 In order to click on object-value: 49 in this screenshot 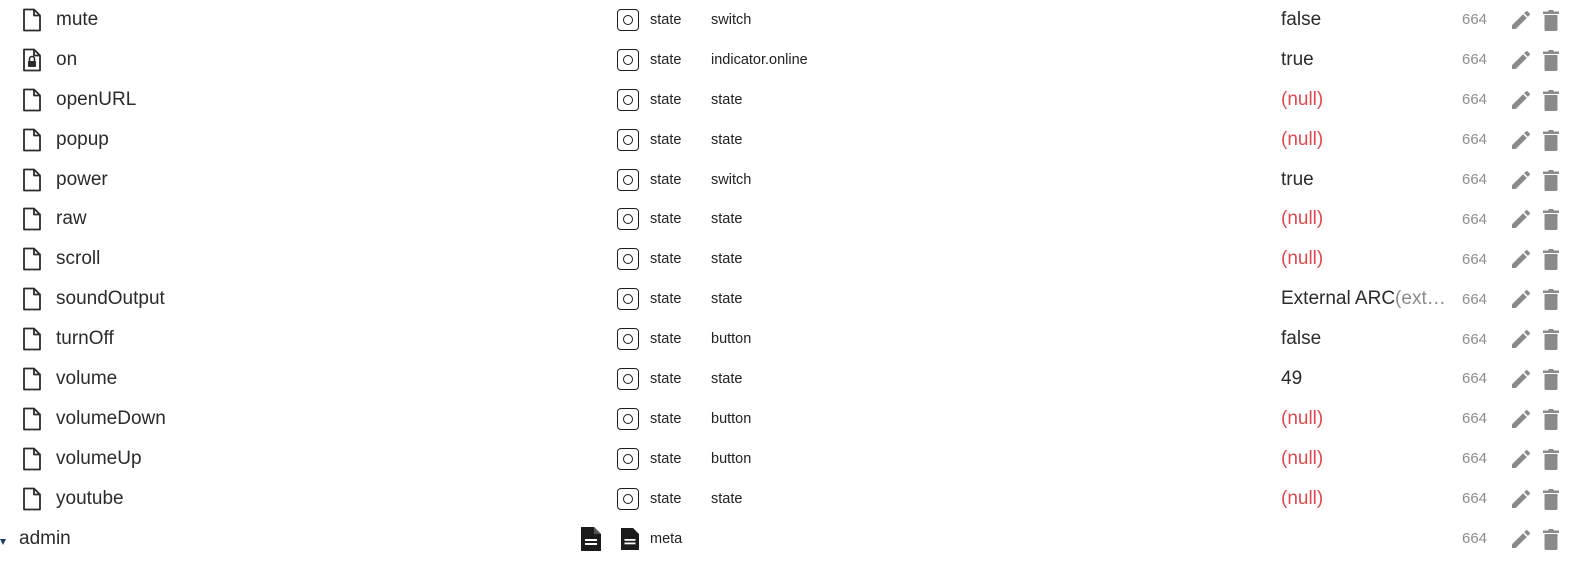, I will do `click(1291, 379)`.